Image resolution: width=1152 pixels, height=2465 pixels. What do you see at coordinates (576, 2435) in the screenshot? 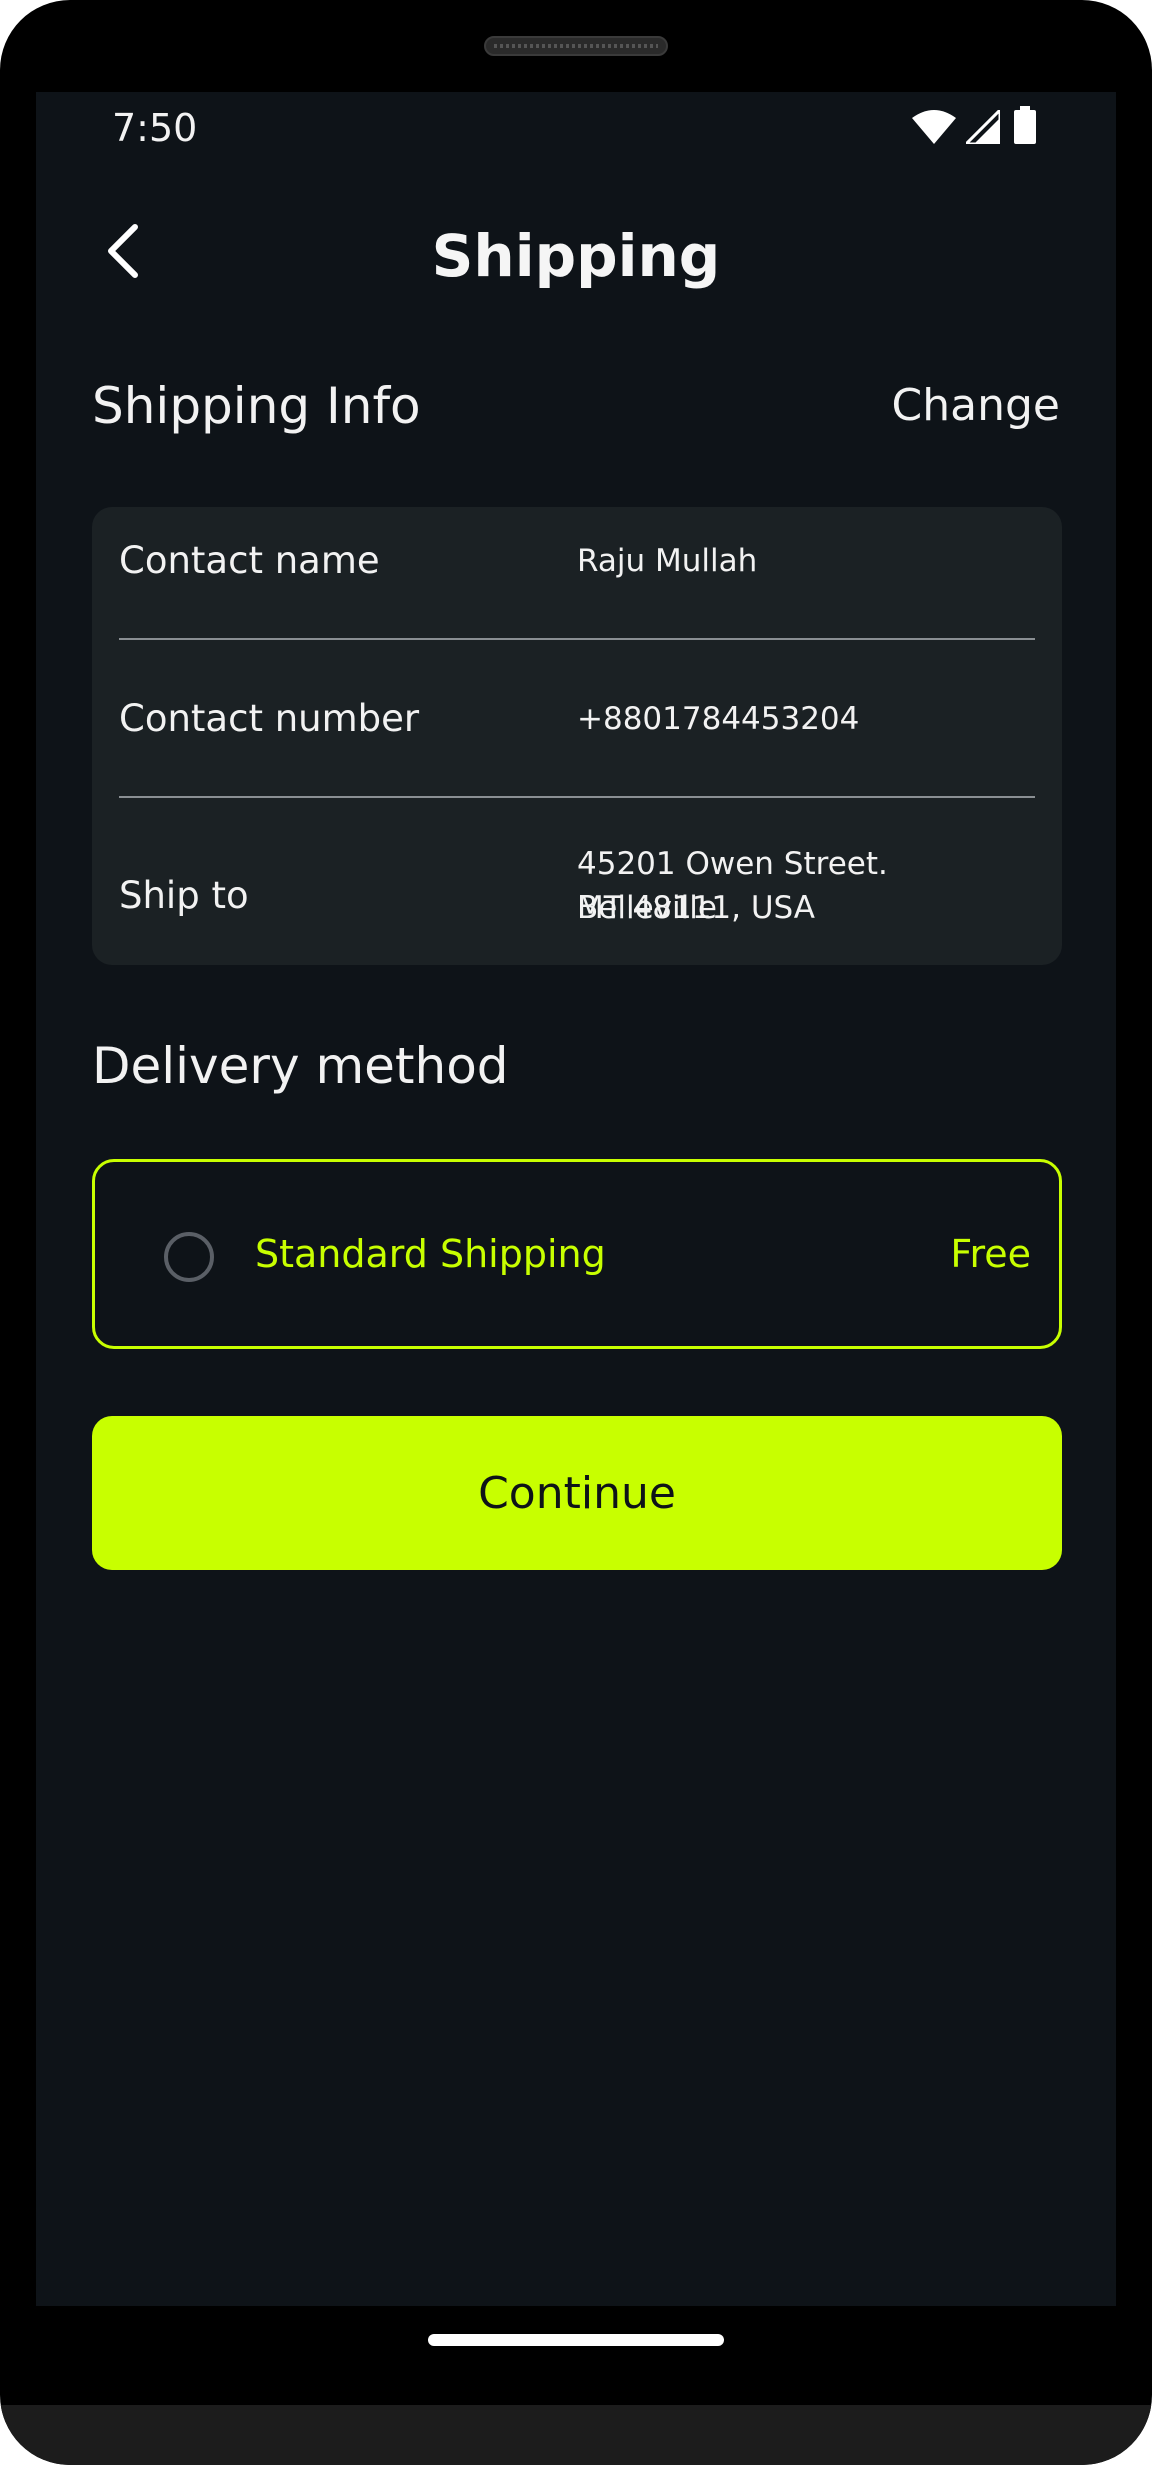
I see `device-bottom-edge` at bounding box center [576, 2435].